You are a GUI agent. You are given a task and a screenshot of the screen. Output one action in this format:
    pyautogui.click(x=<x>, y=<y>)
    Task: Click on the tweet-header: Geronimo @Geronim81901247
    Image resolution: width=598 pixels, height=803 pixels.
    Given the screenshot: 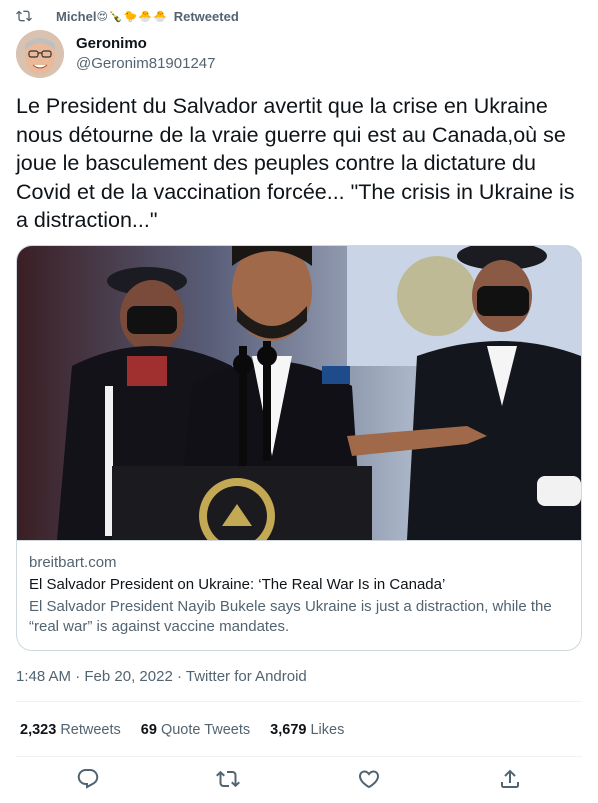 What is the action you would take?
    pyautogui.click(x=115, y=54)
    